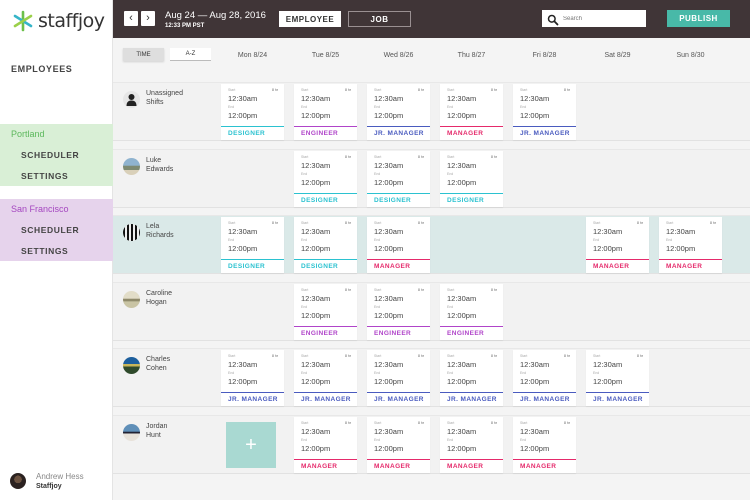 This screenshot has height=500, width=750. Describe the element at coordinates (40, 209) in the screenshot. I see `location-name: San Francisco` at that location.